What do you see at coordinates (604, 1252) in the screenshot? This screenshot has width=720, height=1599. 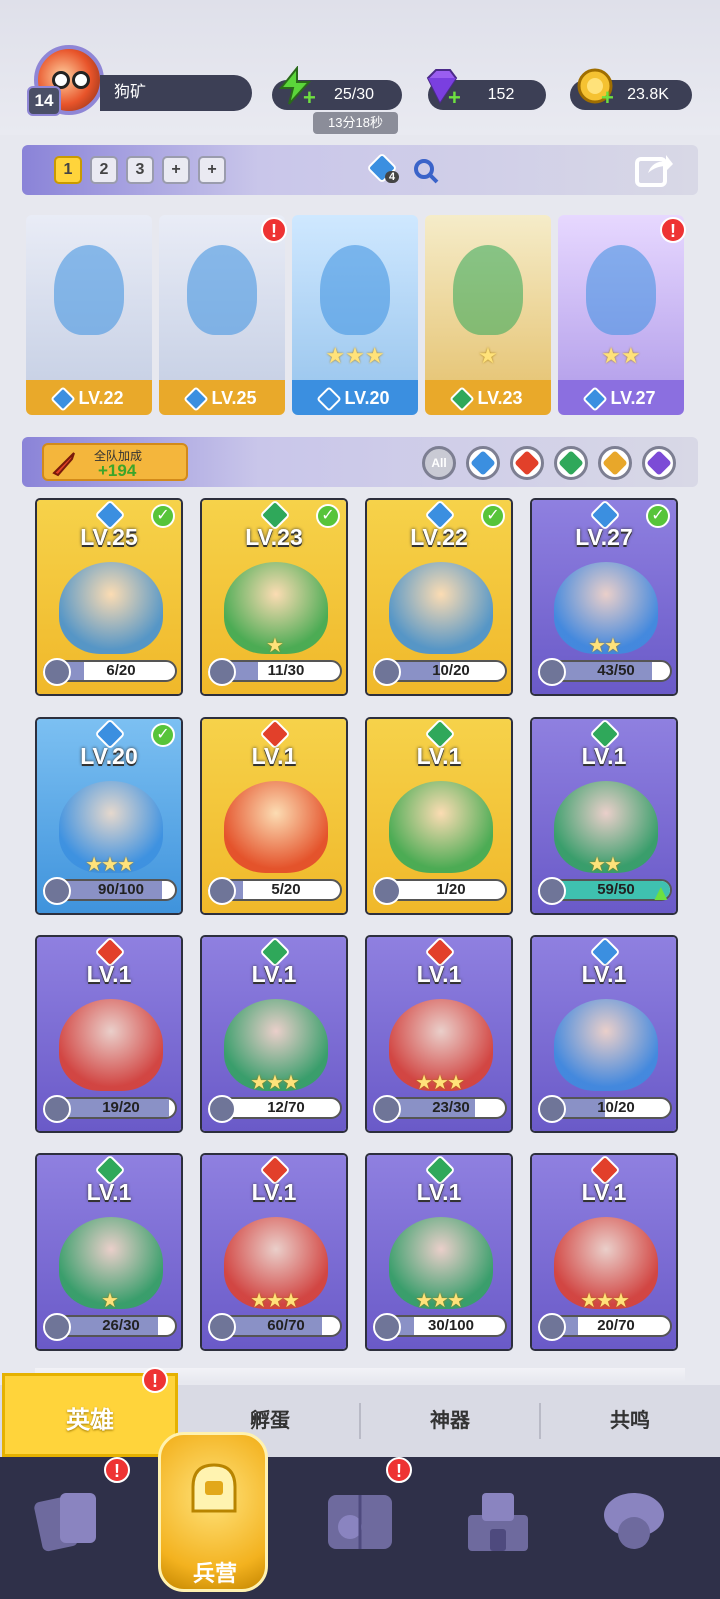 I see `hero-card: LV.1 ★★★ 20/70` at bounding box center [604, 1252].